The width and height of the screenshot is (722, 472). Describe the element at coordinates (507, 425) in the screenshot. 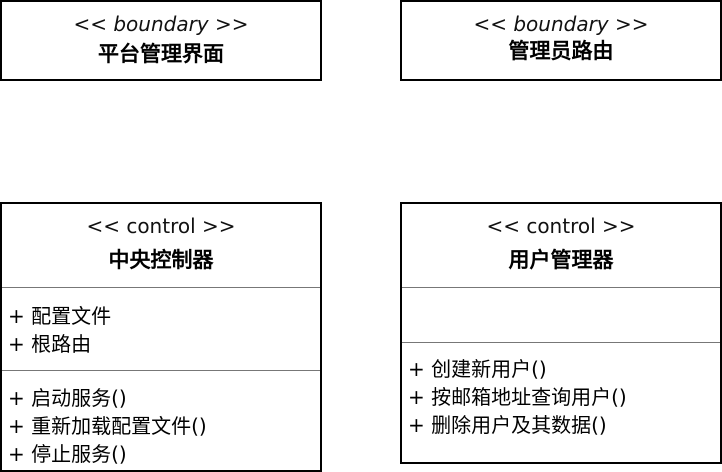

I see `operation-item: + 删除用户及其数据()` at that location.